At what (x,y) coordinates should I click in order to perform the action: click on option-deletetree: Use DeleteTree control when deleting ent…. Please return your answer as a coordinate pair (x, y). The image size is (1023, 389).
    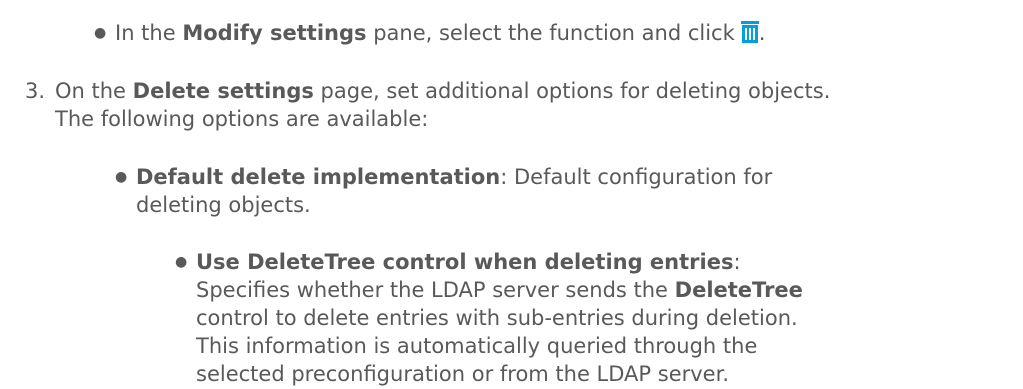
    Looking at the image, I should click on (468, 262).